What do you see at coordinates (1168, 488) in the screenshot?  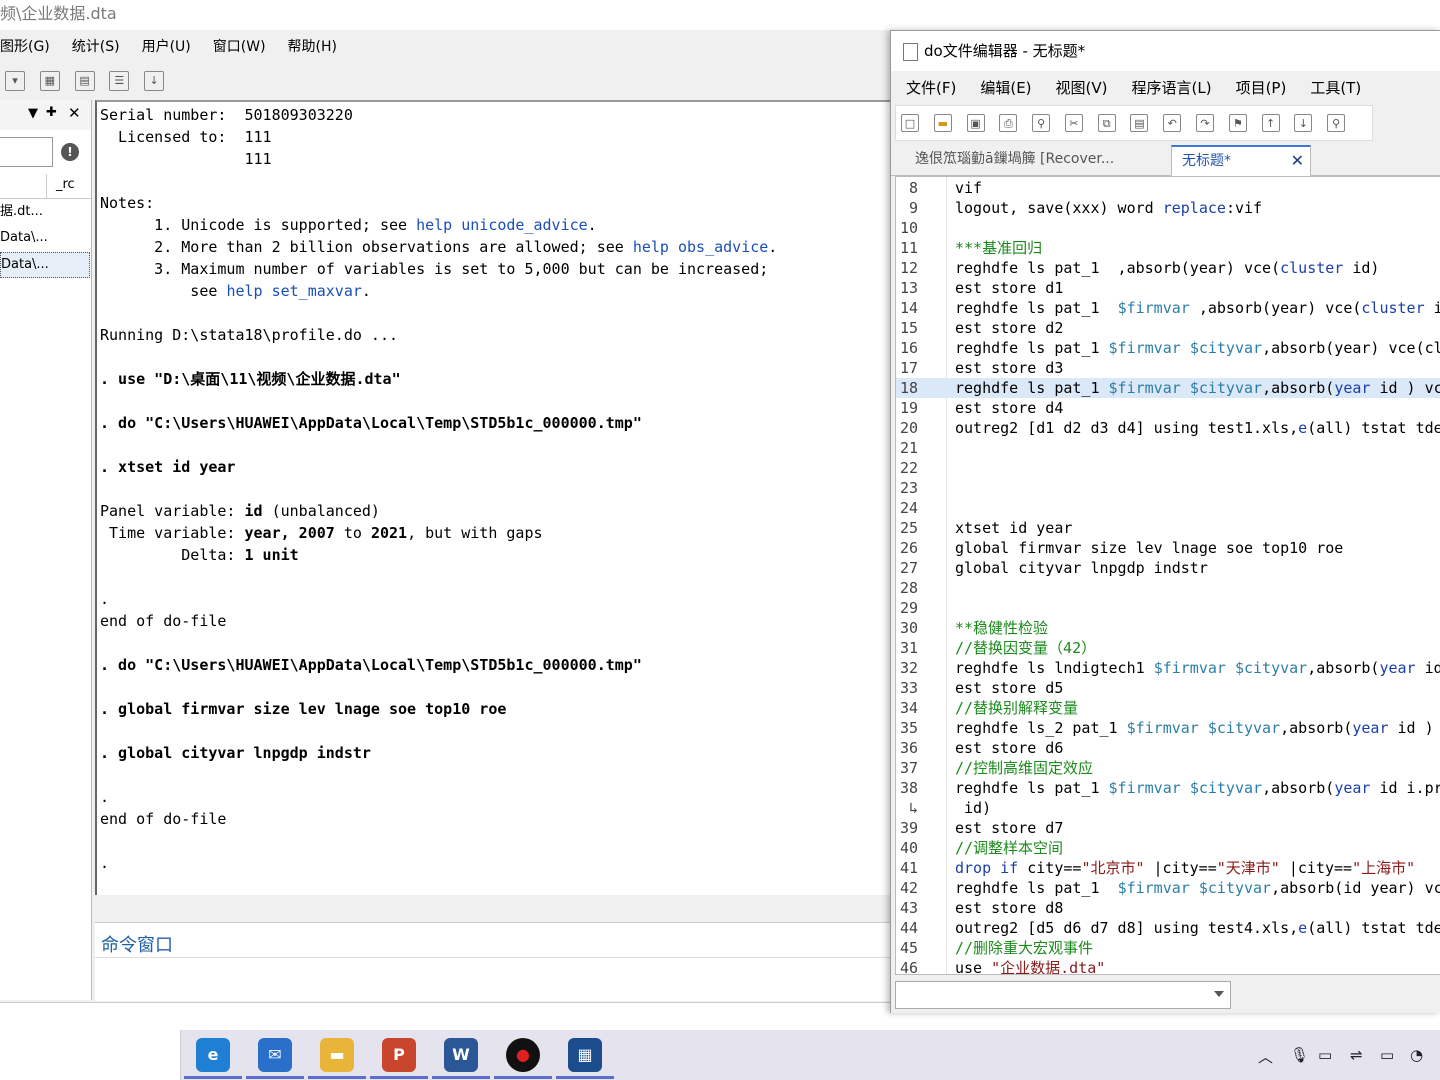 I see `code-line: 23` at bounding box center [1168, 488].